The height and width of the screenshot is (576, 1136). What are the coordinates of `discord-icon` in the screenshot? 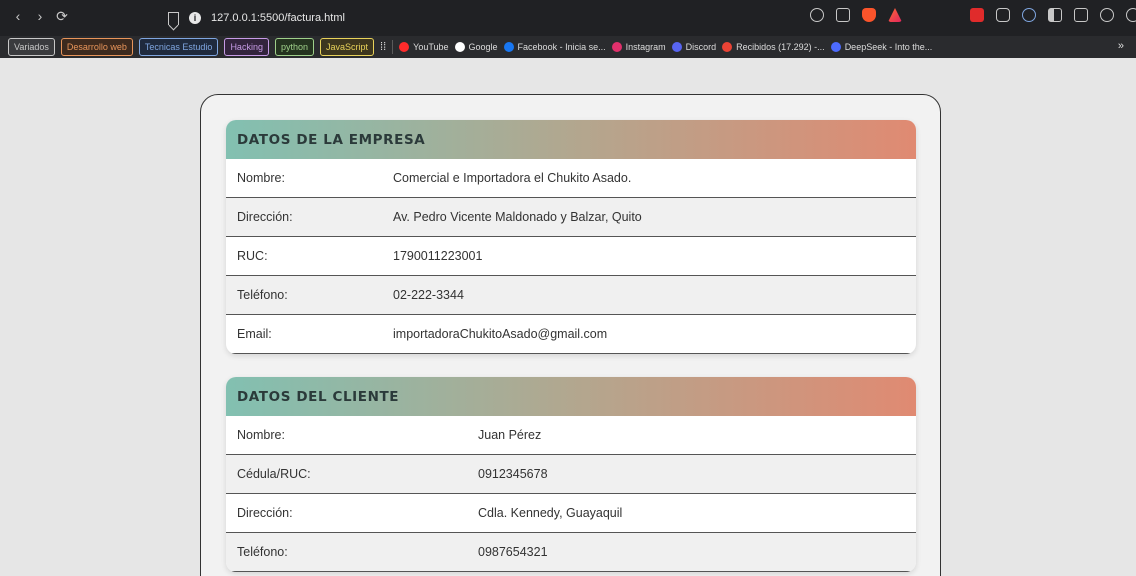 It's located at (676, 47).